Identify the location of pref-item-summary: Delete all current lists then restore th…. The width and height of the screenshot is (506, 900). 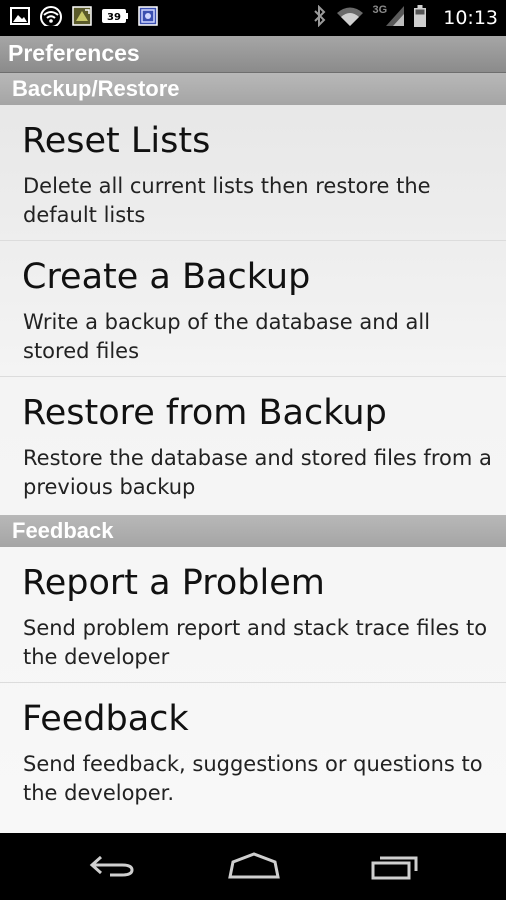
(227, 200).